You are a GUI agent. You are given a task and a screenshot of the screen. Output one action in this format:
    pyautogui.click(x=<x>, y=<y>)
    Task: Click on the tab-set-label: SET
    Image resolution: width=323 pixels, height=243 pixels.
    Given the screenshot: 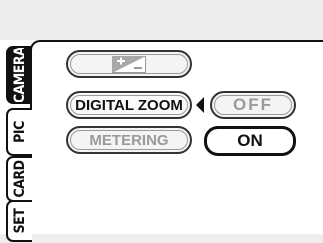 What is the action you would take?
    pyautogui.click(x=20, y=221)
    